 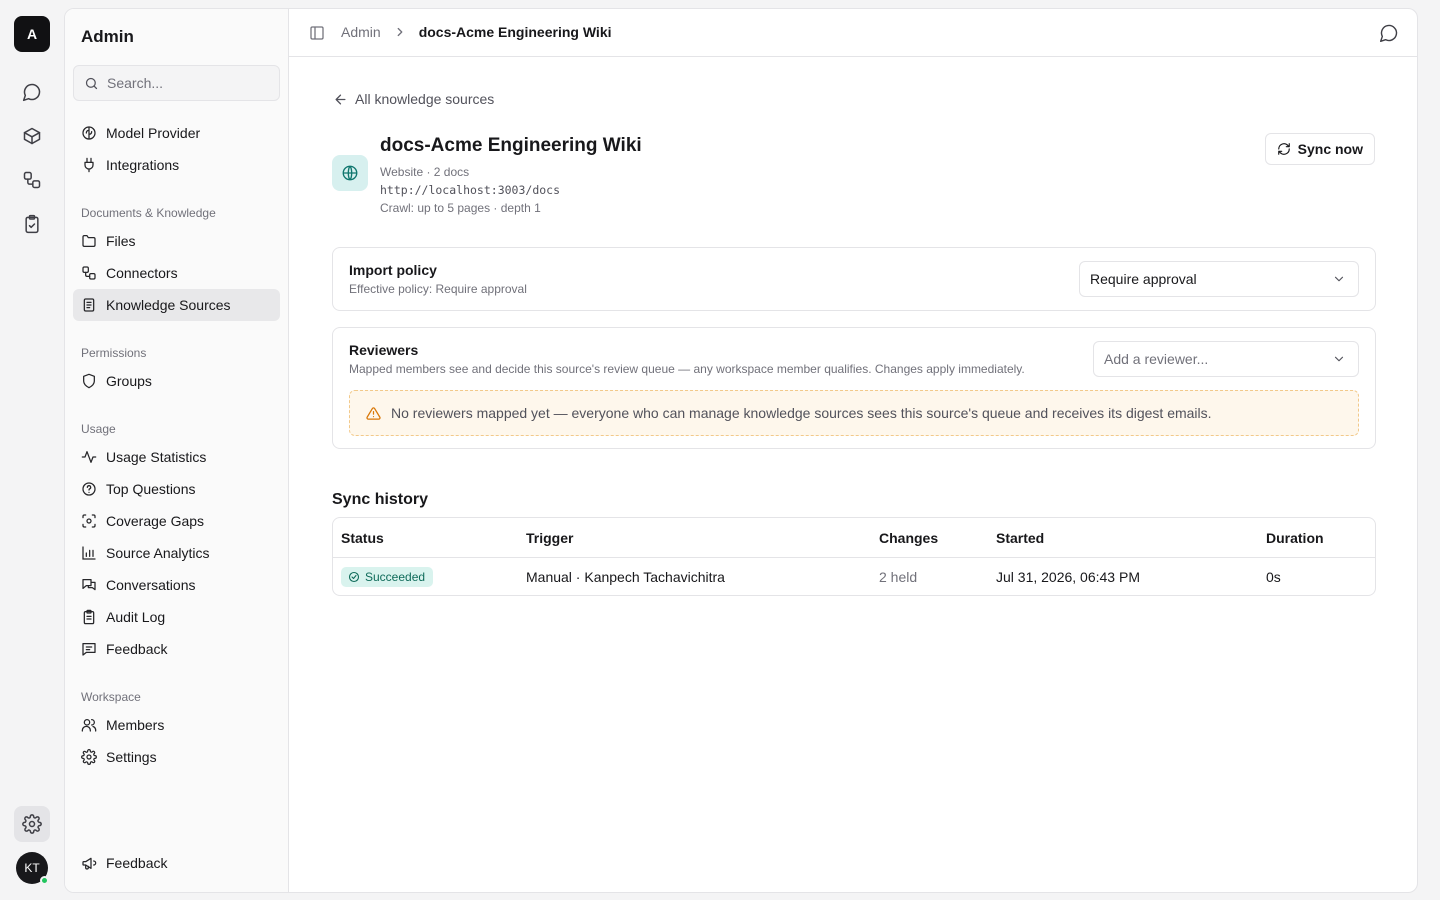 I want to click on sync-now-button: Sync now, so click(x=1319, y=149).